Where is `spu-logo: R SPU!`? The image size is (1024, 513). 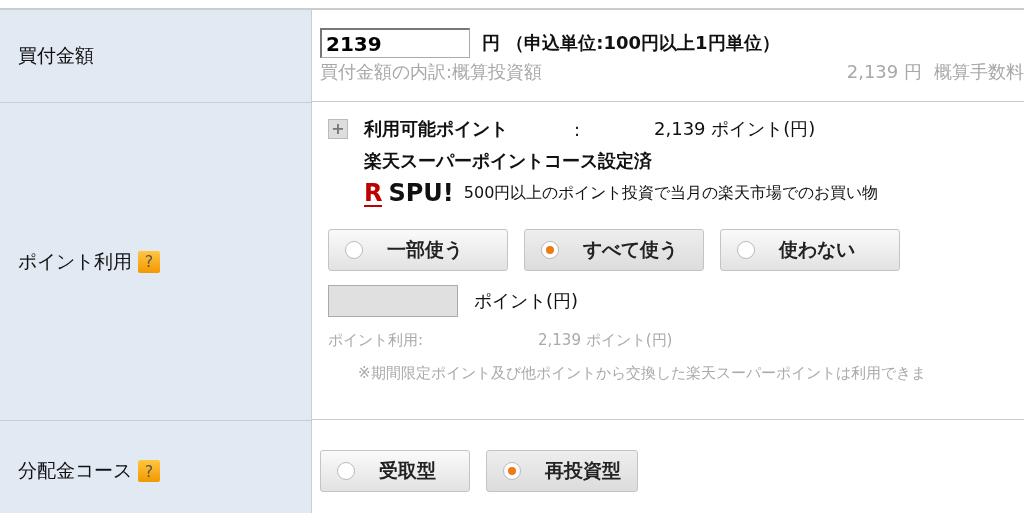
spu-logo: R SPU! is located at coordinates (409, 193).